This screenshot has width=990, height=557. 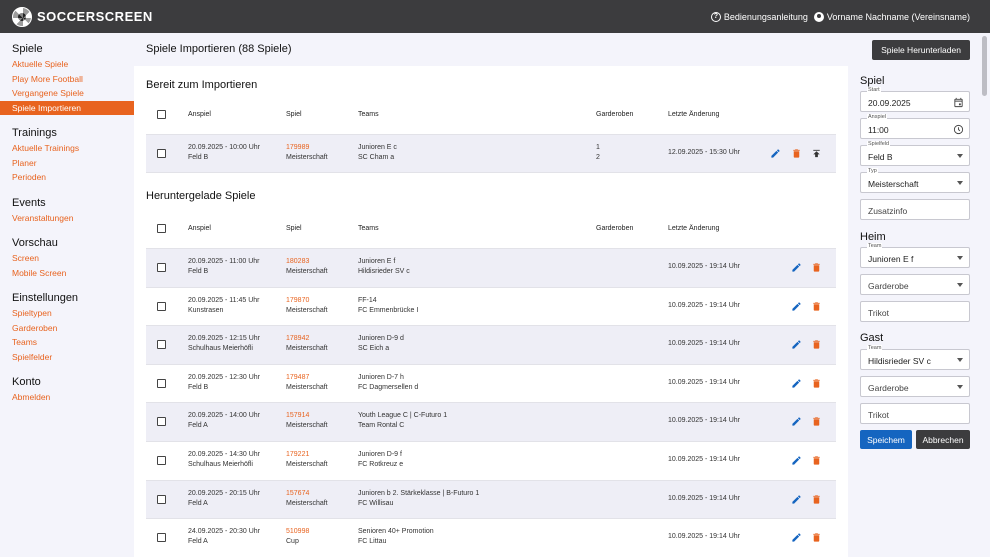 What do you see at coordinates (958, 102) in the screenshot?
I see `calendar-icon` at bounding box center [958, 102].